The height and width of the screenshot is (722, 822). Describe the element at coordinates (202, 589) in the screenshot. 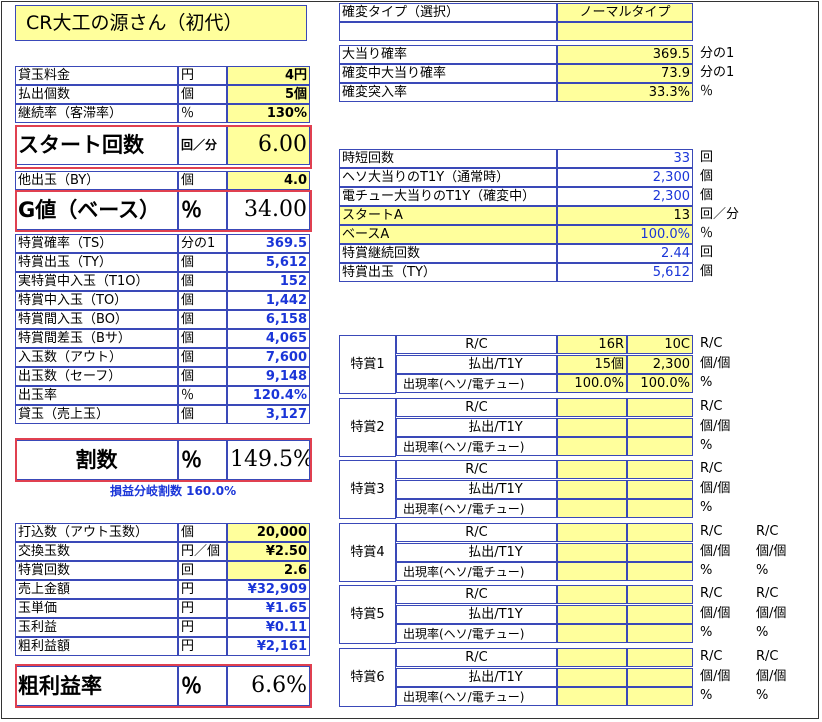

I see `row-unit: 円` at that location.